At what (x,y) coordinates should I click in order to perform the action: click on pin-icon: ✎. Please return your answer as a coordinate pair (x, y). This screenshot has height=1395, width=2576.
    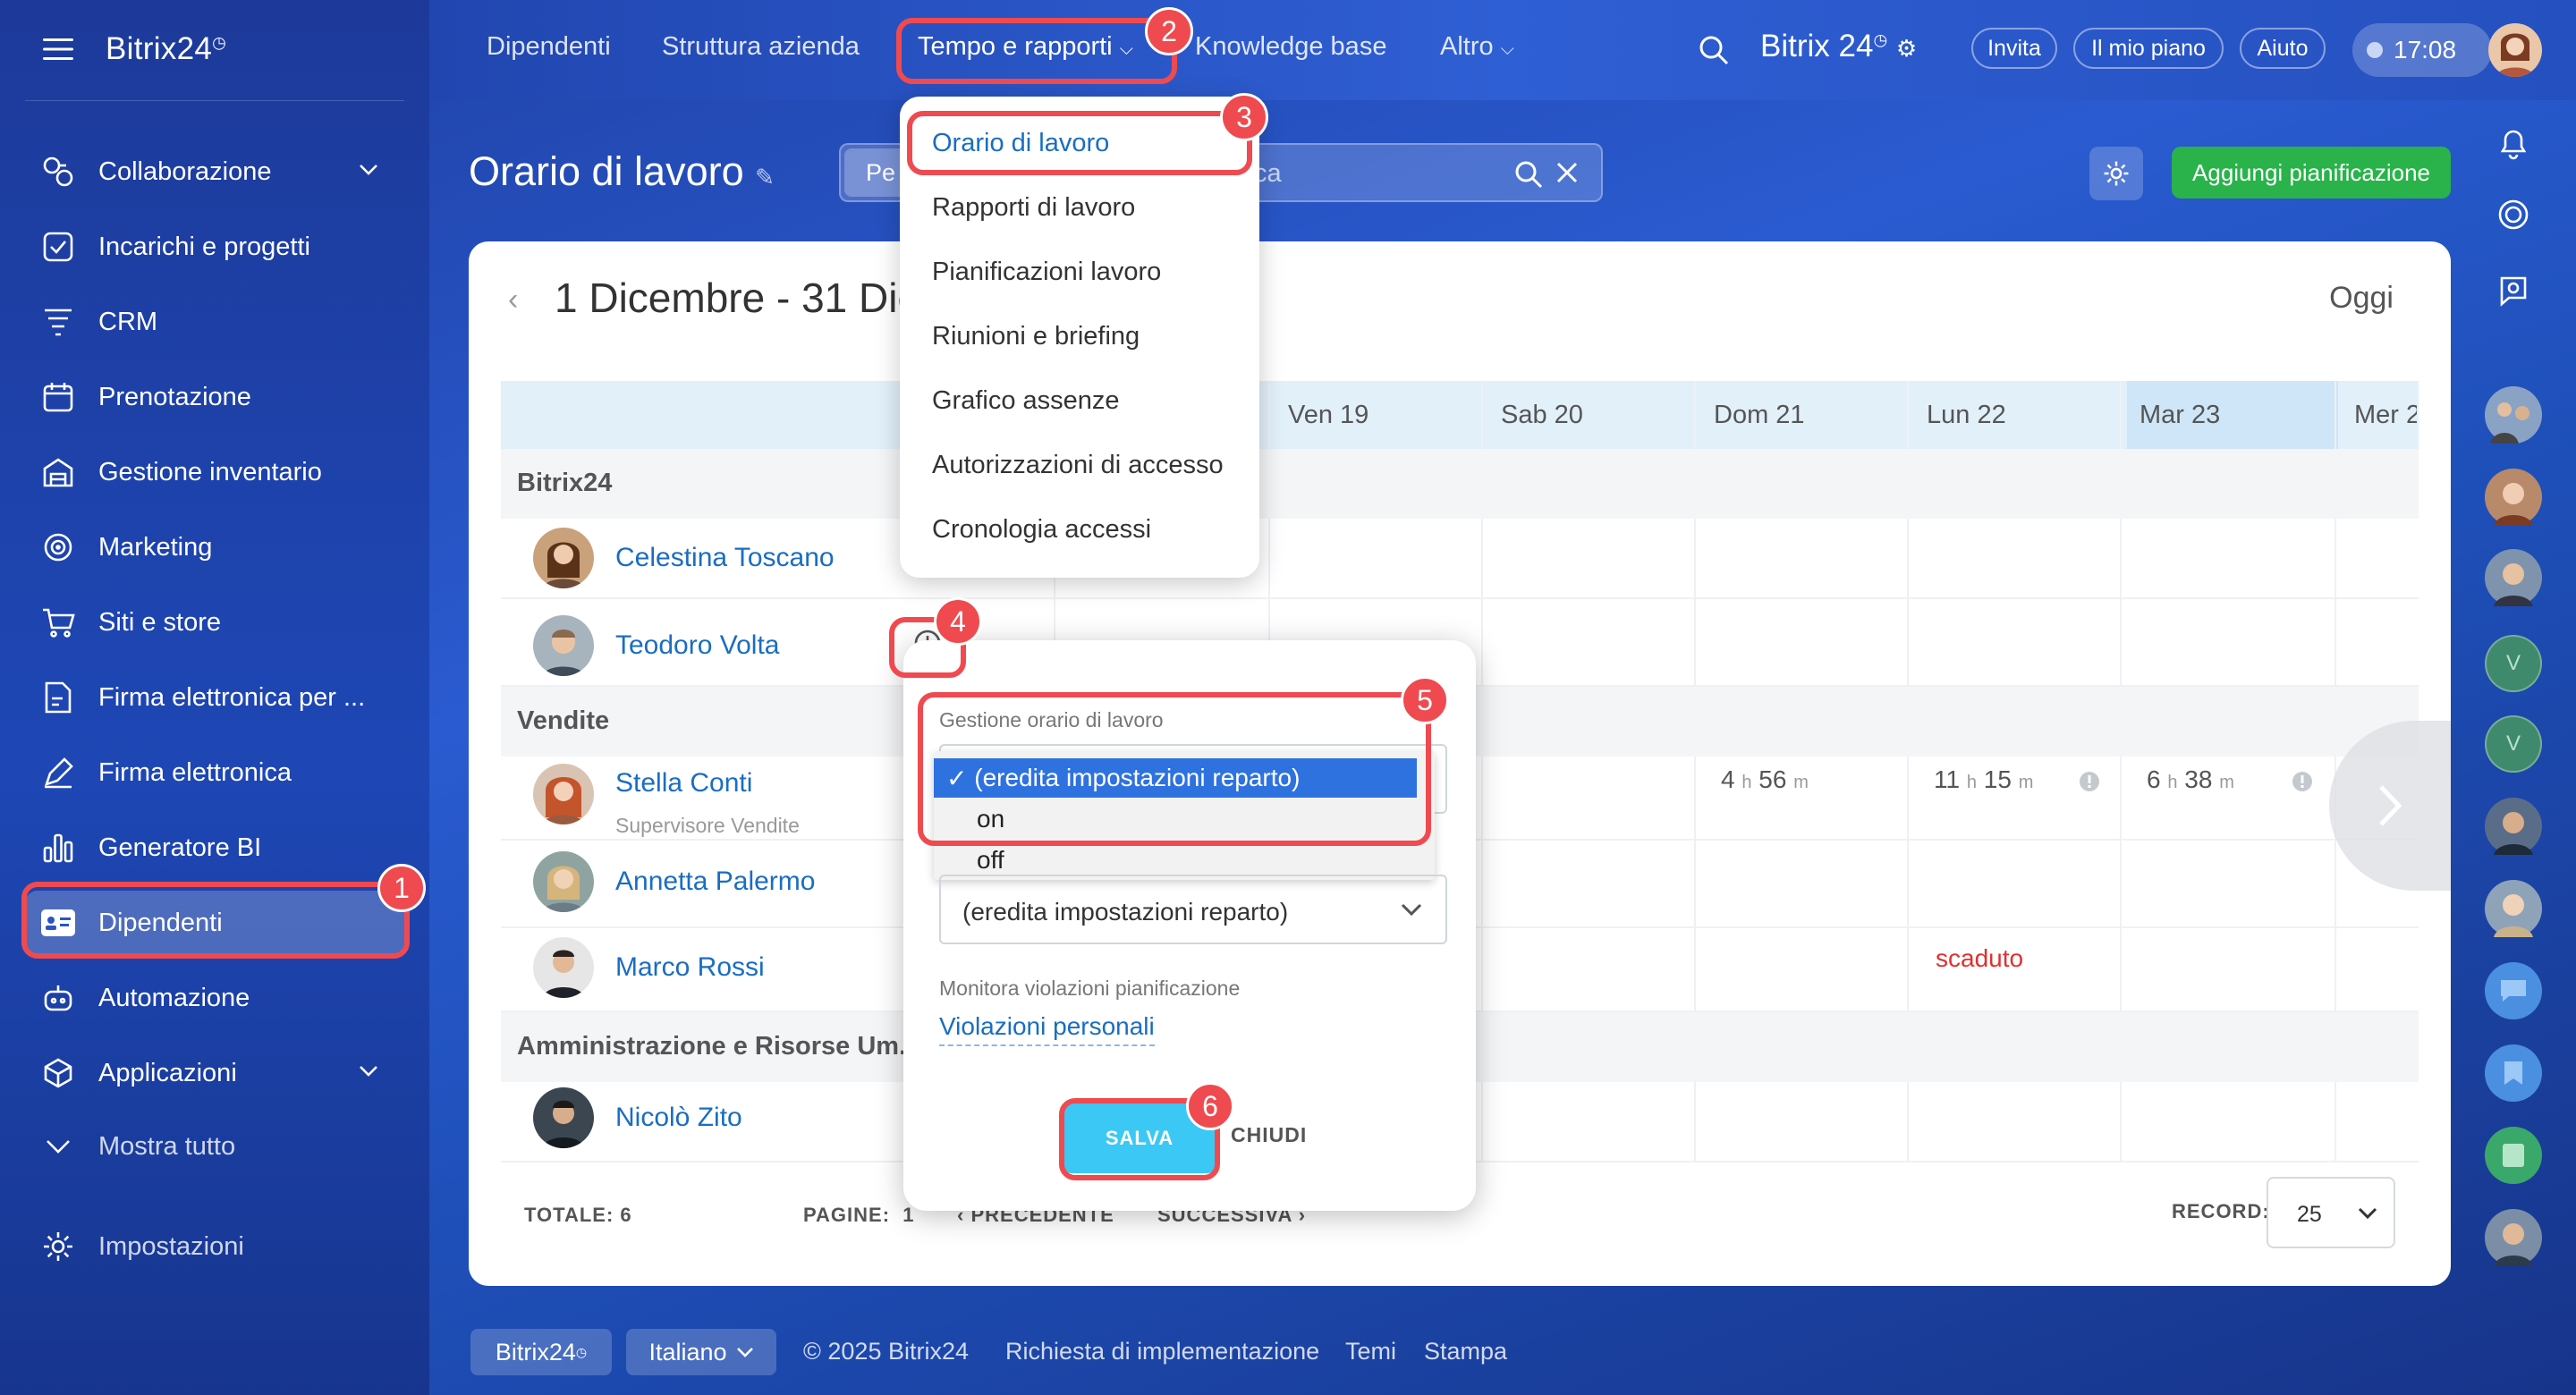
    Looking at the image, I should click on (765, 177).